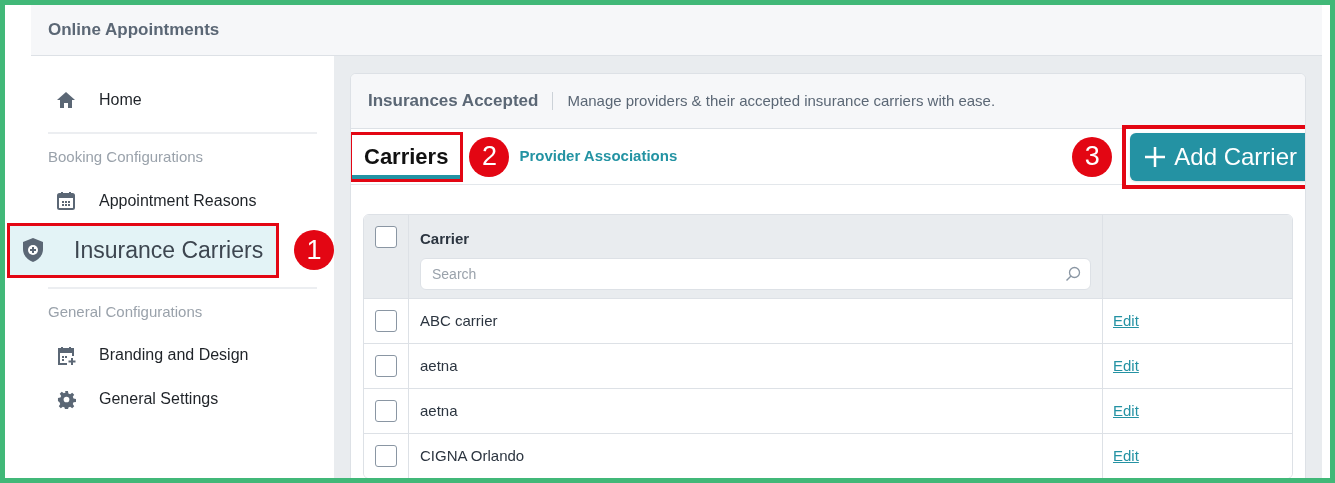  I want to click on section-heading: Booking Configurations, so click(126, 157).